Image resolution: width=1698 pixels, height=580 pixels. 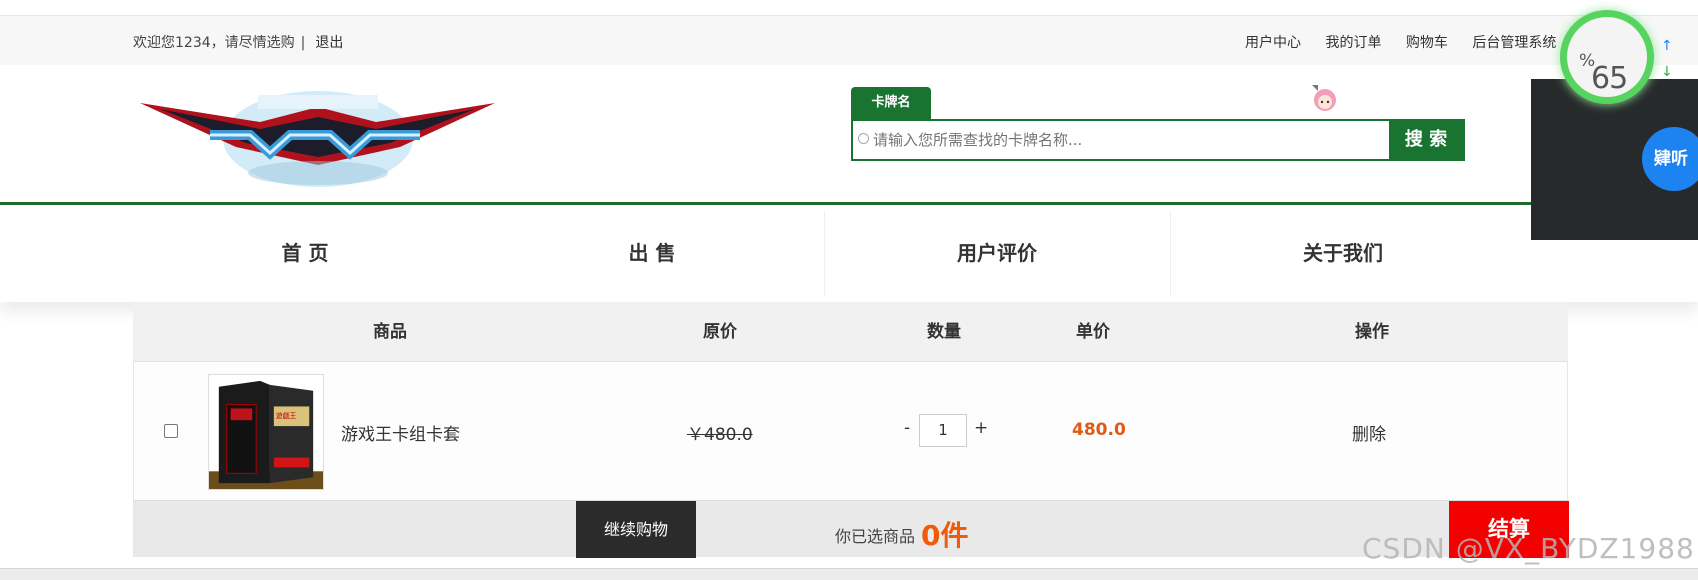 I want to click on search-icon, so click(x=863, y=138).